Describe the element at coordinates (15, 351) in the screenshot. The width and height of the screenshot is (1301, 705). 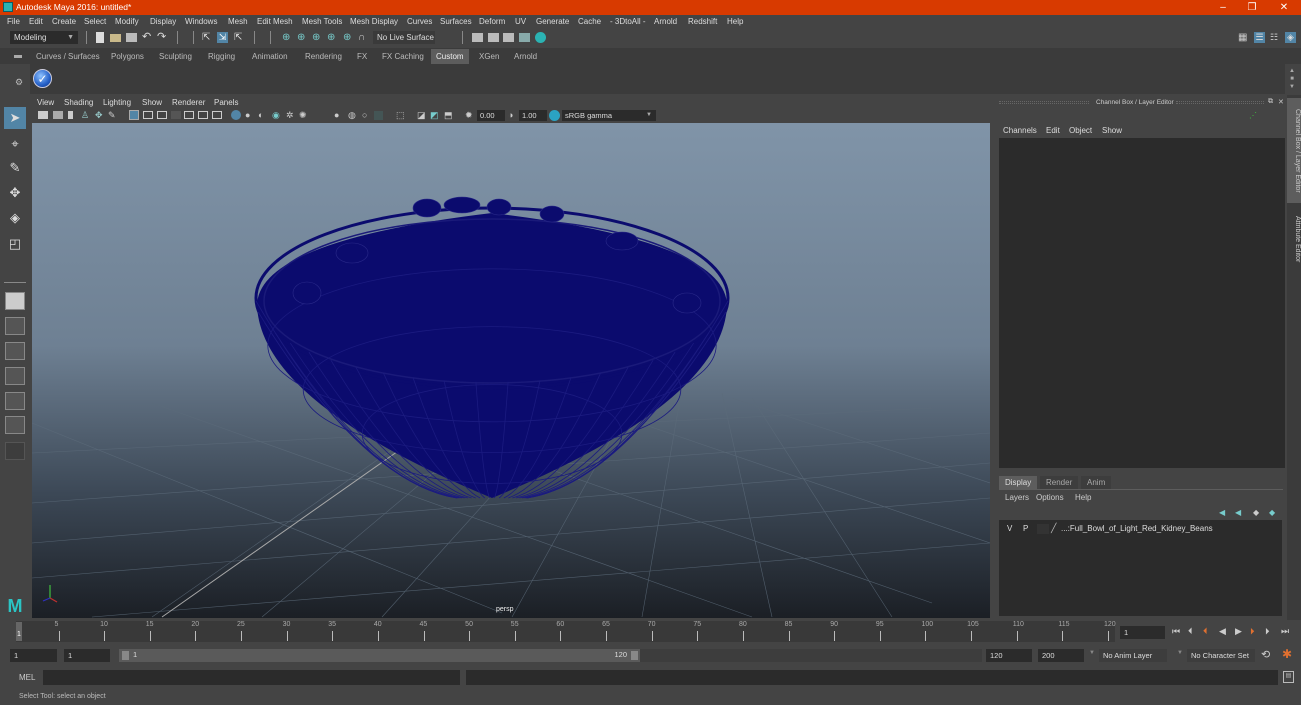
I see `two-pane-side-layout-icon` at that location.